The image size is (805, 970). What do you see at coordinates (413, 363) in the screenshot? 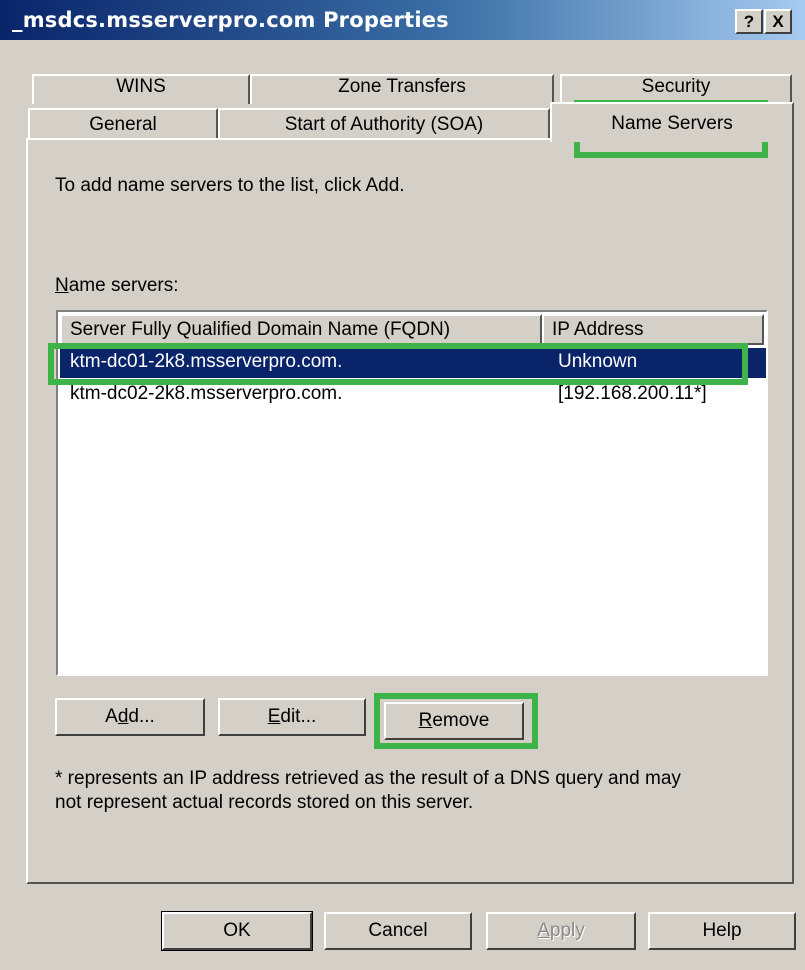
I see `list-row-selected: ktm-dc01-2k8.msserverpro.com. Unknown` at bounding box center [413, 363].